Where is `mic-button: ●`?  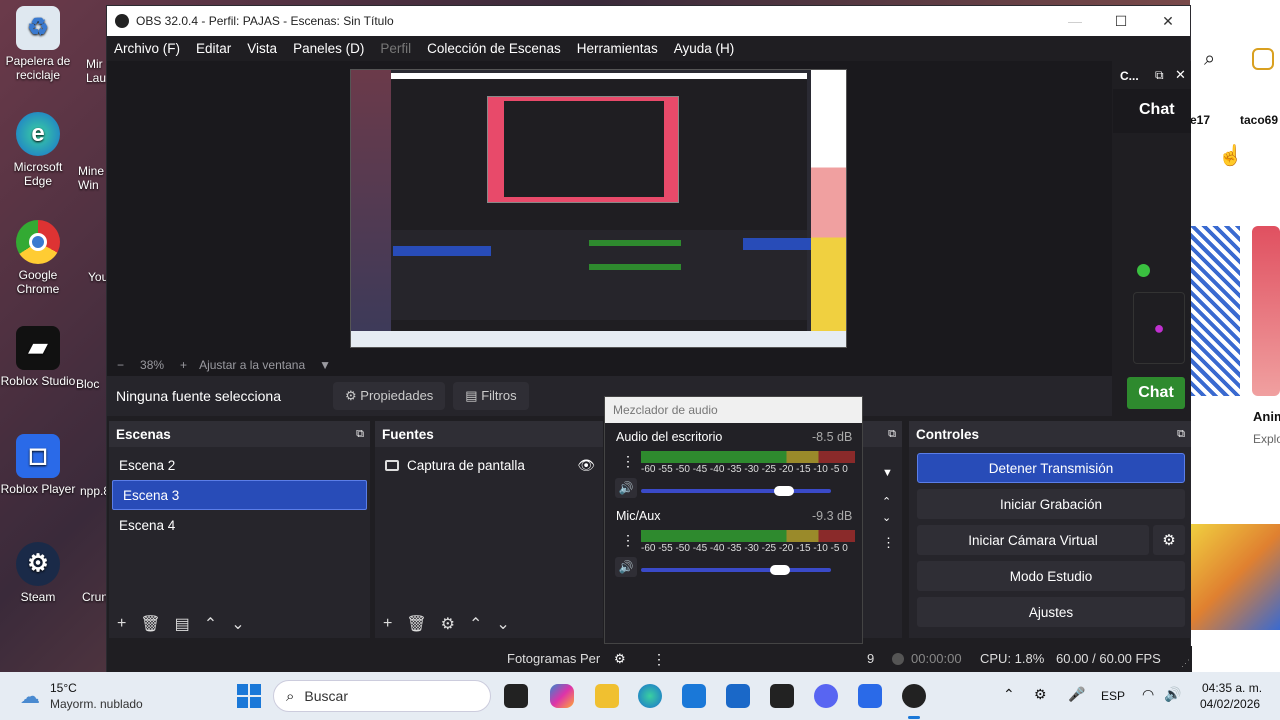 mic-button: ● is located at coordinates (1159, 328).